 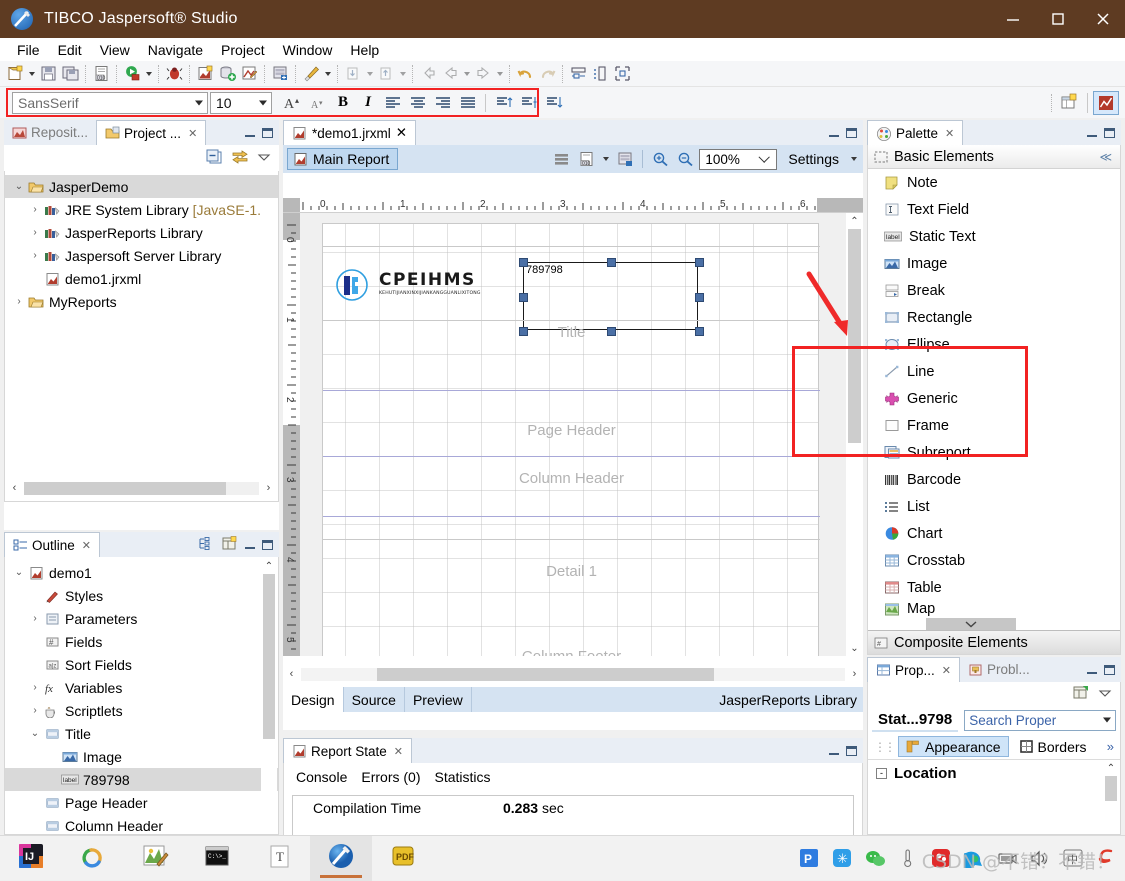 I want to click on show-properties-icon, so click(x=229, y=544).